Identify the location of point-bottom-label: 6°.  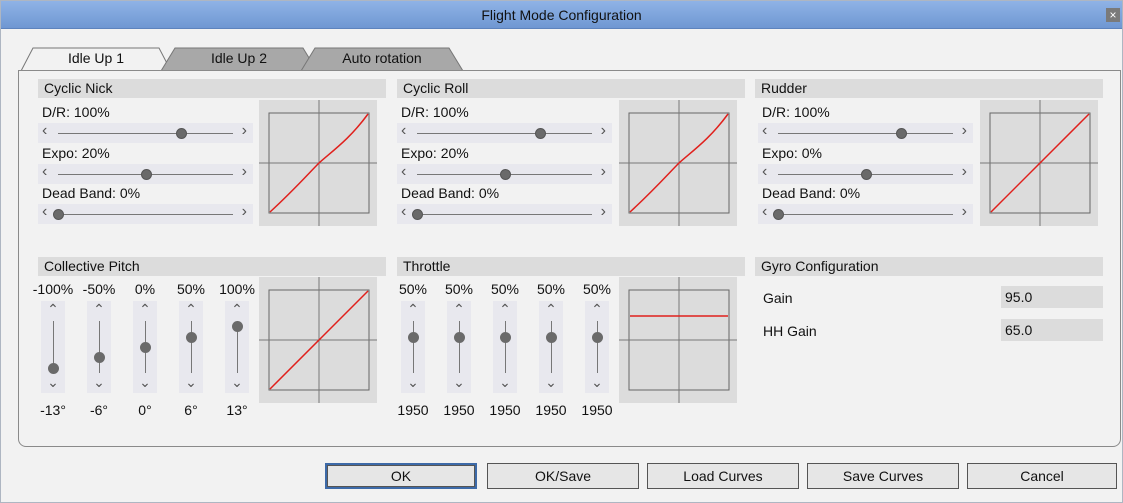
(191, 410).